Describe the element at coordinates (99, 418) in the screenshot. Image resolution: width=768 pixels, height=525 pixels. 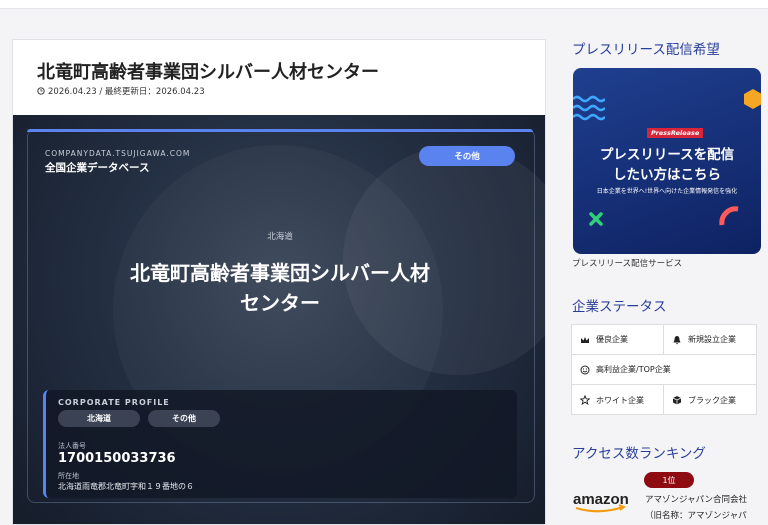
I see `profile-chip-region: 北海道` at that location.